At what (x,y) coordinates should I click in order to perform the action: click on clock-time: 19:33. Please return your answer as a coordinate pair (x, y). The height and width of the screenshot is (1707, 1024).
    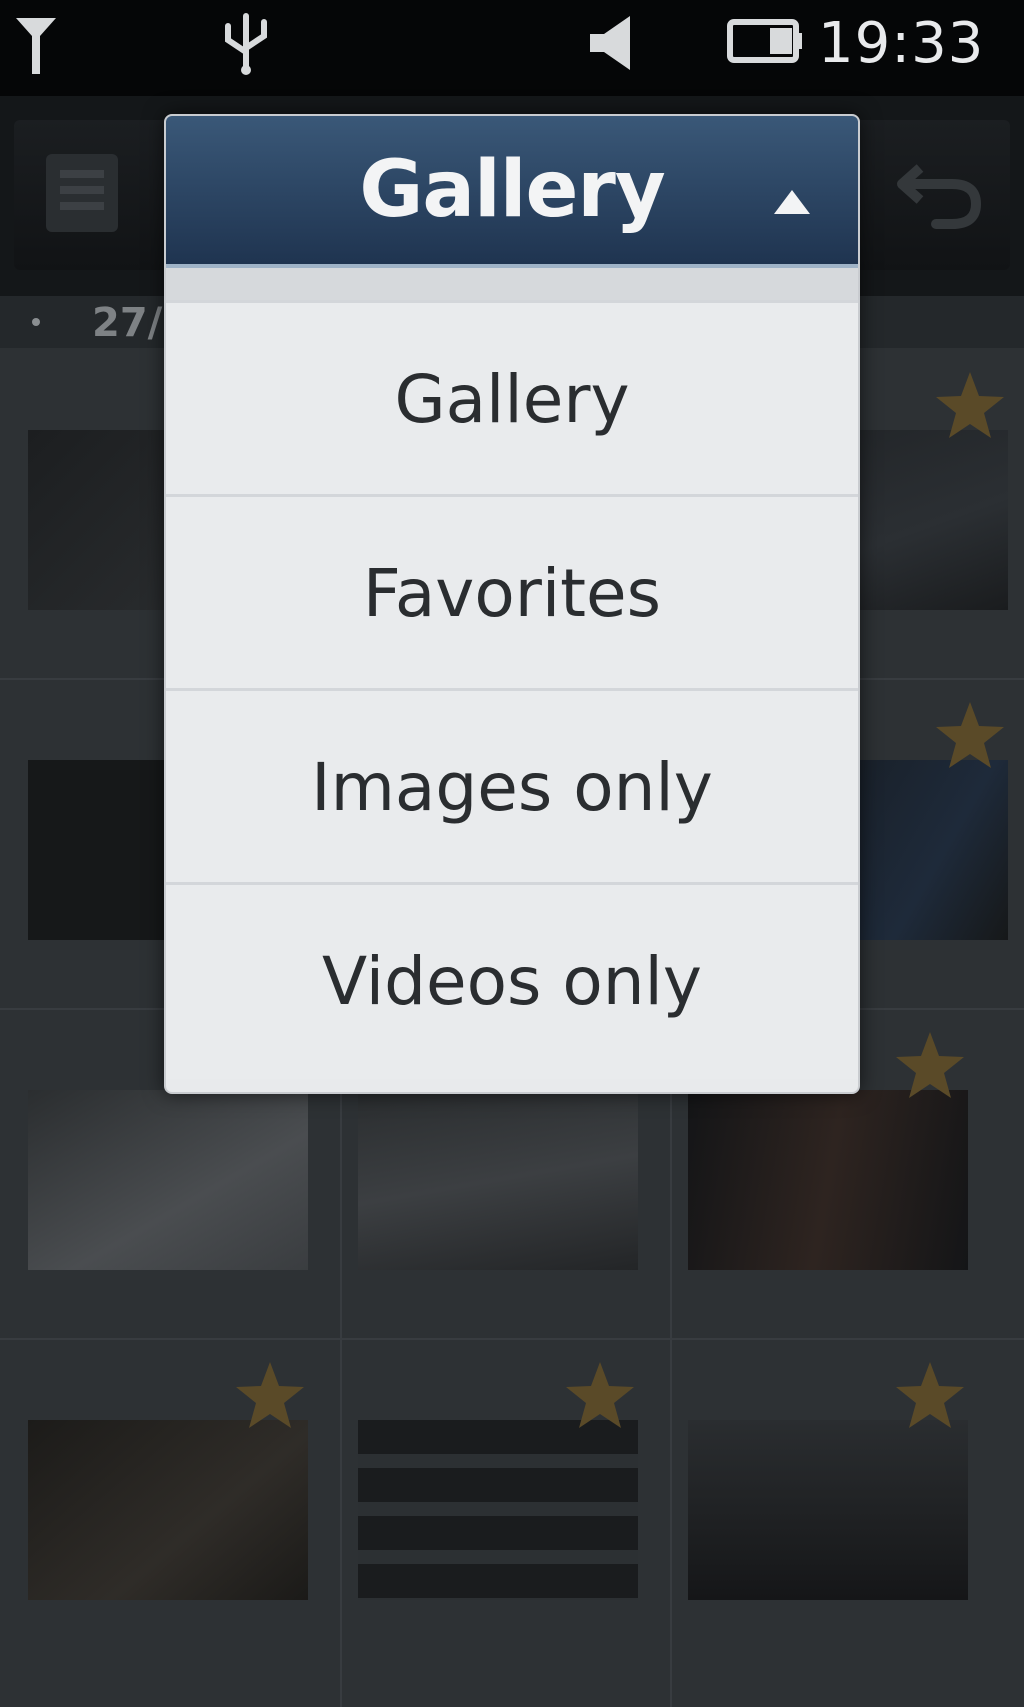
    Looking at the image, I should click on (901, 43).